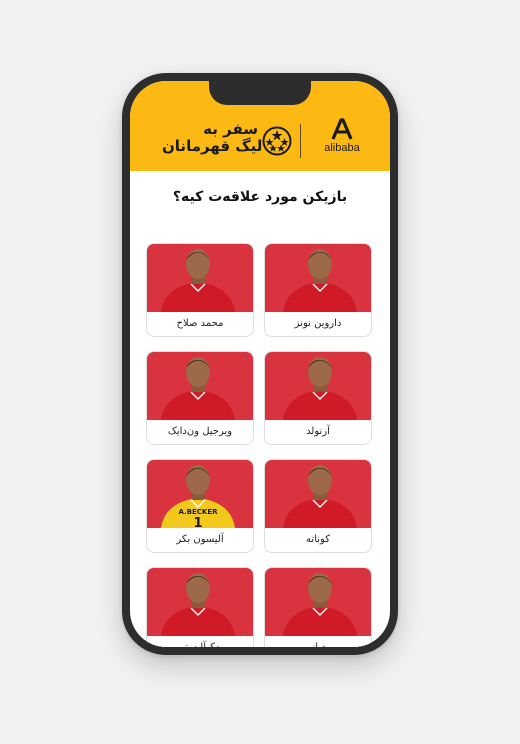 This screenshot has height=744, width=520. I want to click on question-title: بازیکن مورد علاقه‌ت کیه؟, so click(260, 197).